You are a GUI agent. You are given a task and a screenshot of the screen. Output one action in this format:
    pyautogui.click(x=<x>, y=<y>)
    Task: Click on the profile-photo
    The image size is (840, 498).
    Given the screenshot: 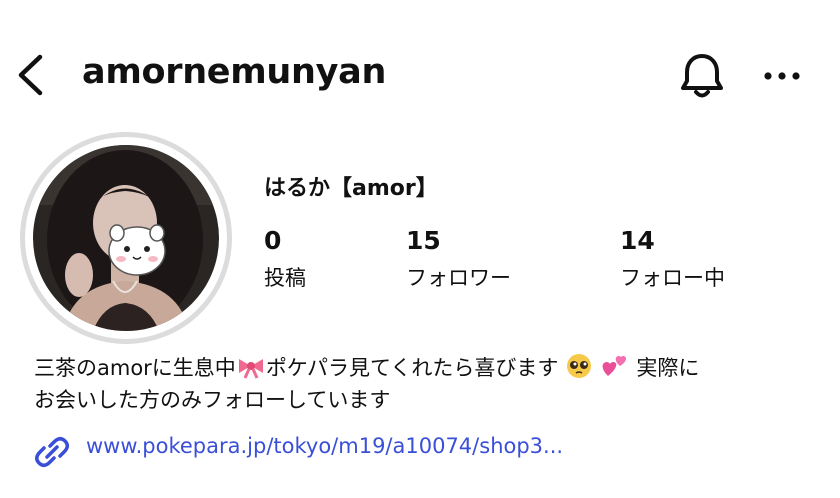 What is the action you would take?
    pyautogui.click(x=126, y=238)
    